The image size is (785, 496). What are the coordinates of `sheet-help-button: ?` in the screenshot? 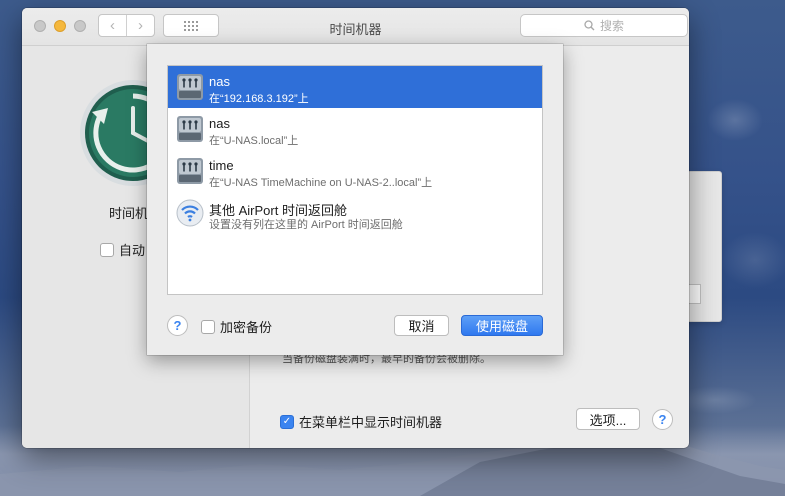 It's located at (177, 325).